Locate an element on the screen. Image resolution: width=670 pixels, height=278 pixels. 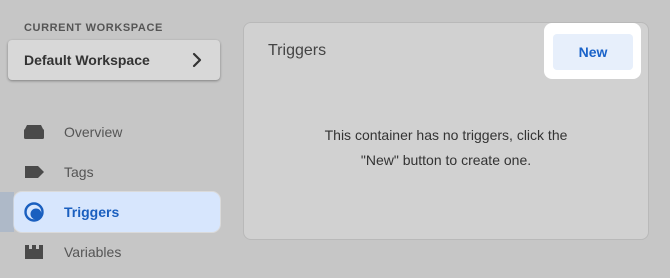
trigger-icon is located at coordinates (34, 212).